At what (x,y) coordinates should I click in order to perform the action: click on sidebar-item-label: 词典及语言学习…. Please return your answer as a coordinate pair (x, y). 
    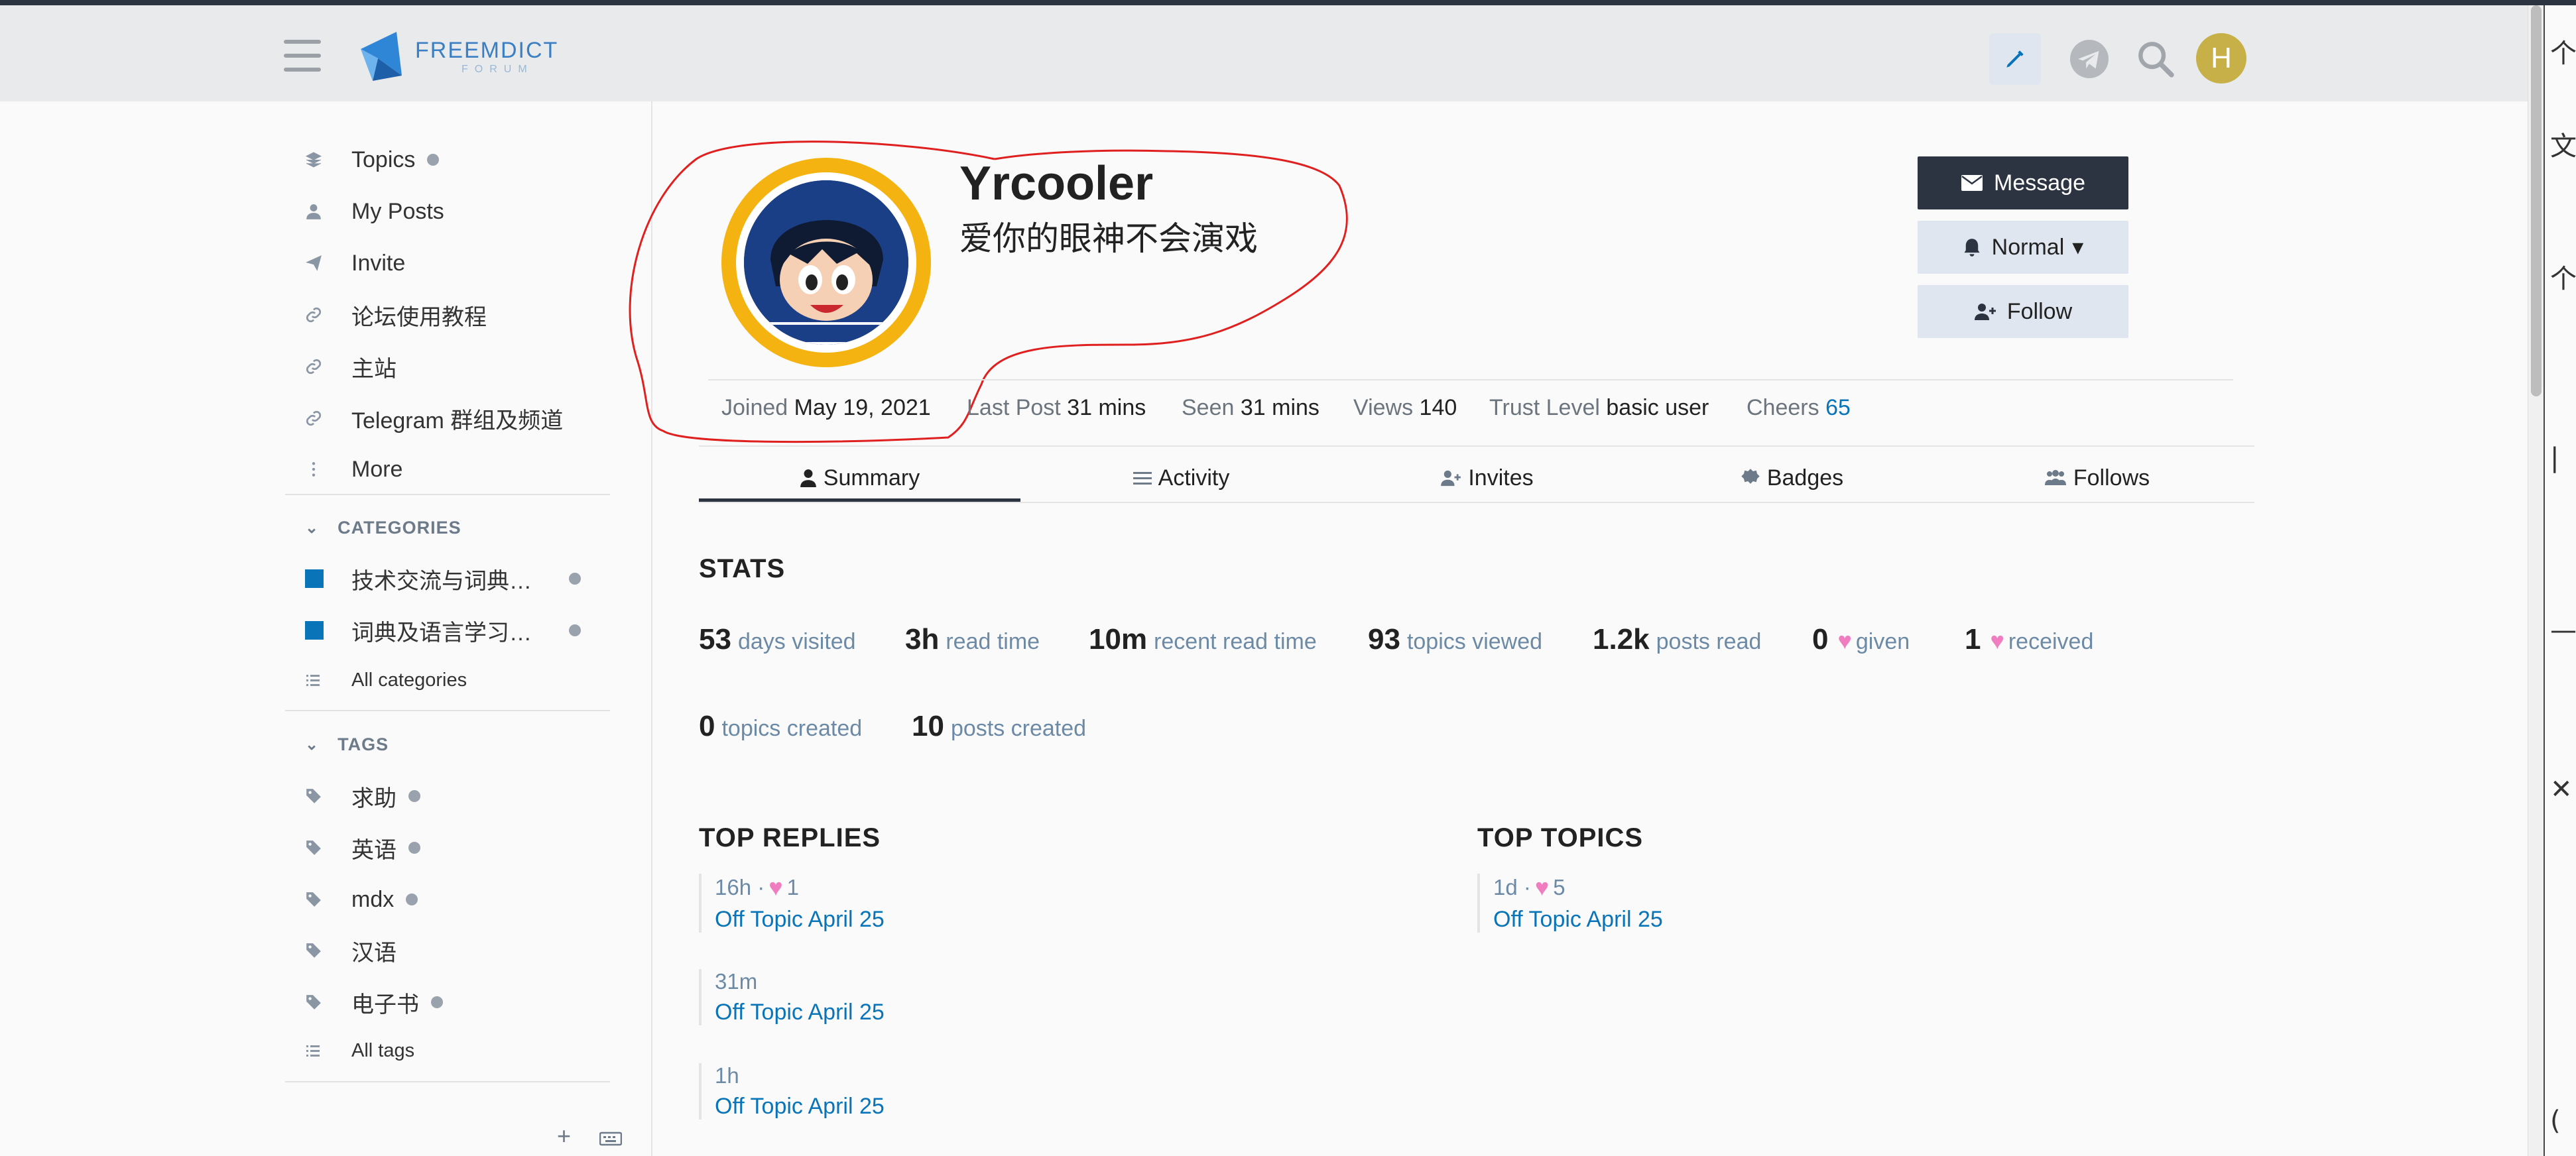
    Looking at the image, I should click on (441, 633).